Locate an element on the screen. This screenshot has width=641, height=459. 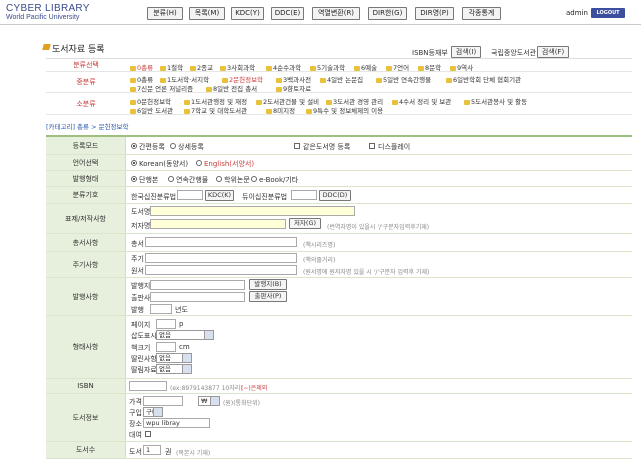
place-button: 발행지(B) is located at coordinates (268, 284).